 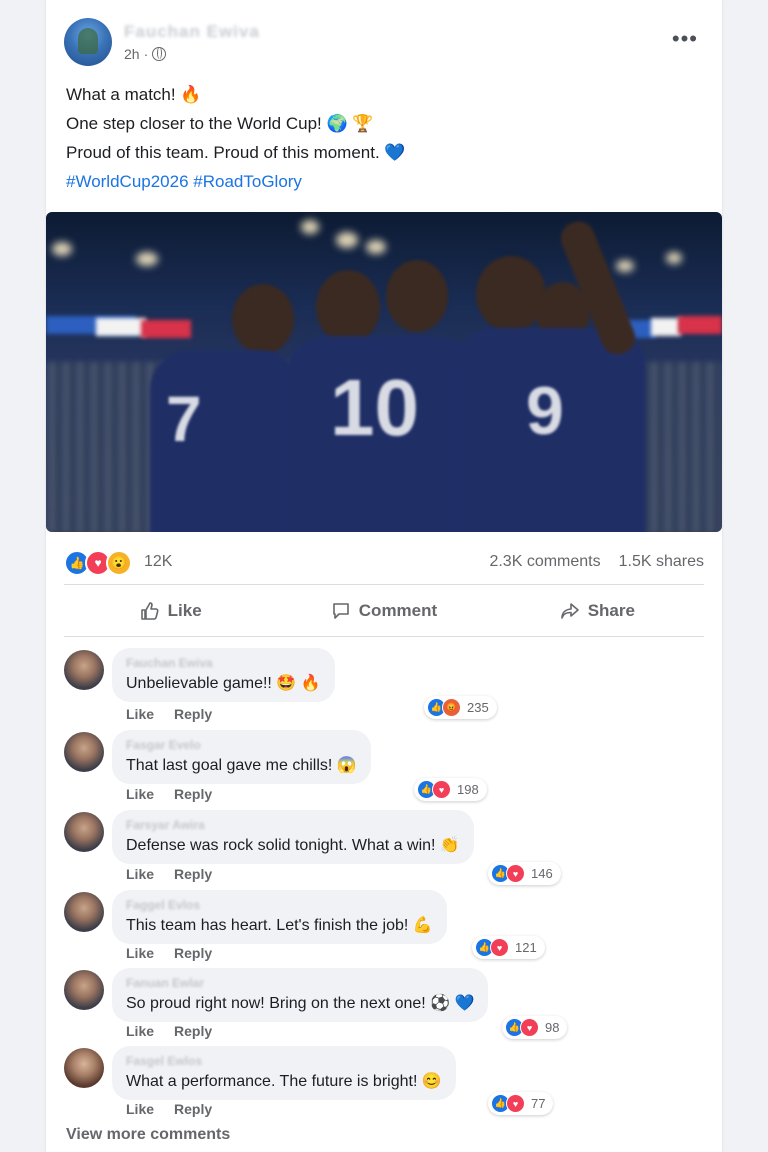 I want to click on comment-reactions: 👍 ♥ 146, so click(x=524, y=873).